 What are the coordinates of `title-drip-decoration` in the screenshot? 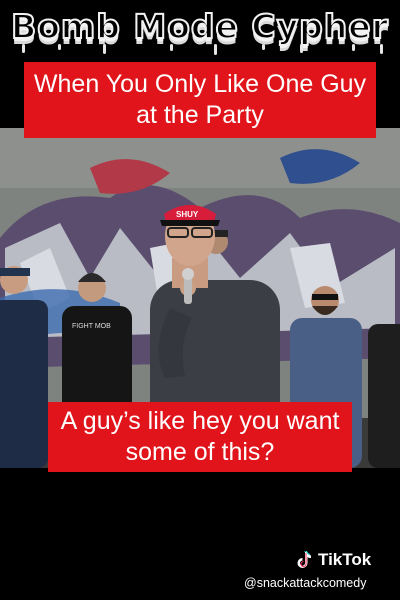 It's located at (202, 49).